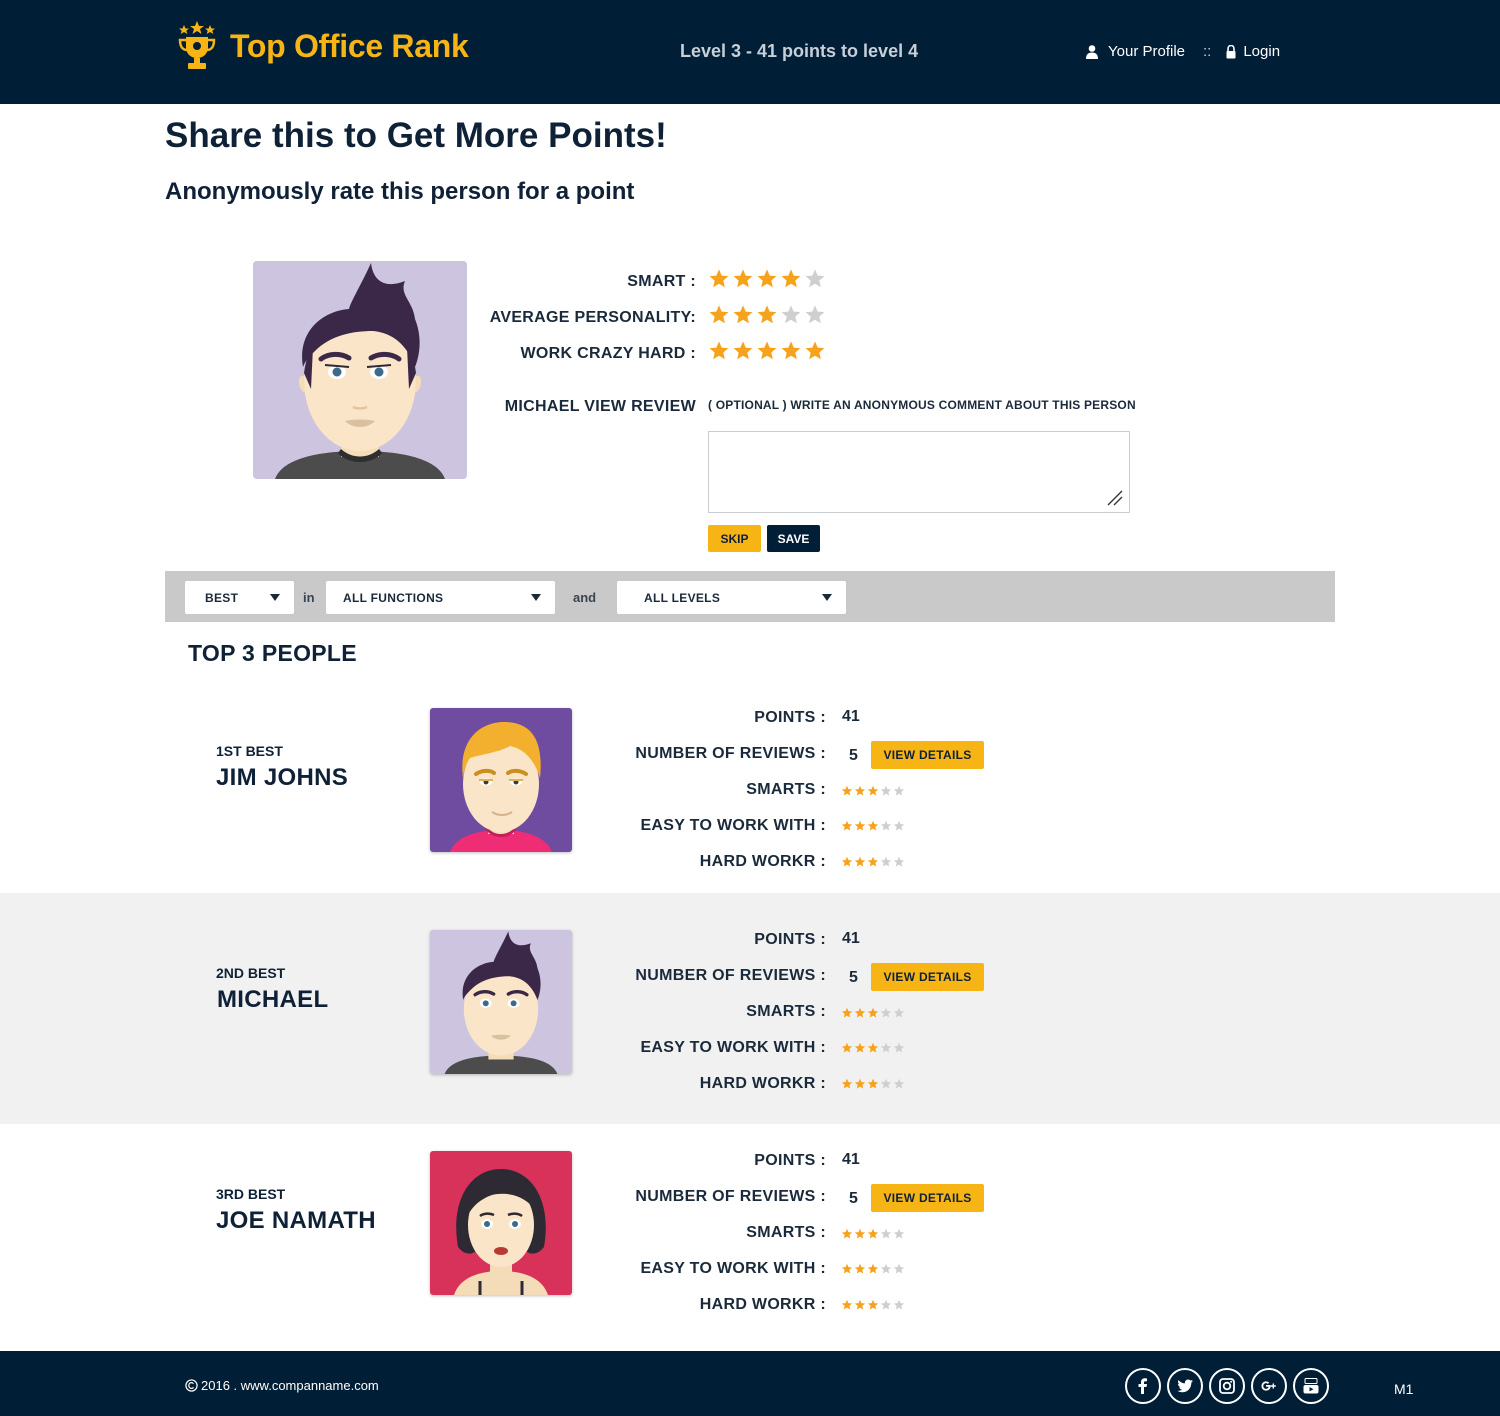  I want to click on filter-bar: BEST in ALL FUNCTIONS and ALL LEVELS, so click(750, 596).